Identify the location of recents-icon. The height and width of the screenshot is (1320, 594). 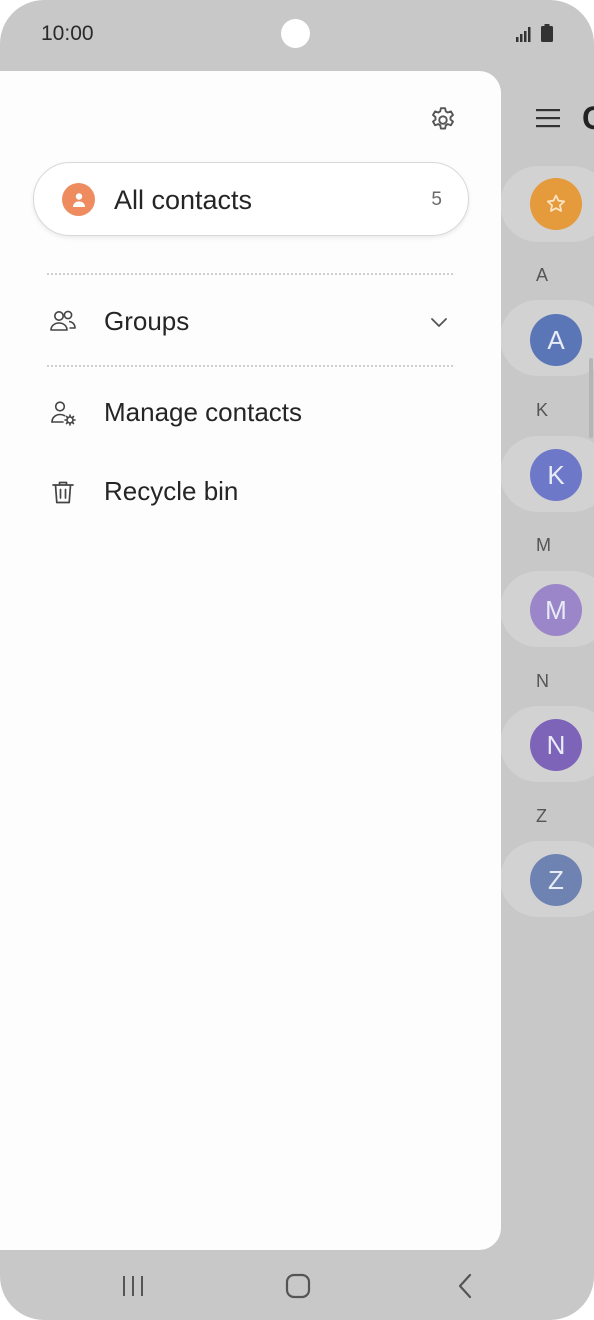
(133, 1286).